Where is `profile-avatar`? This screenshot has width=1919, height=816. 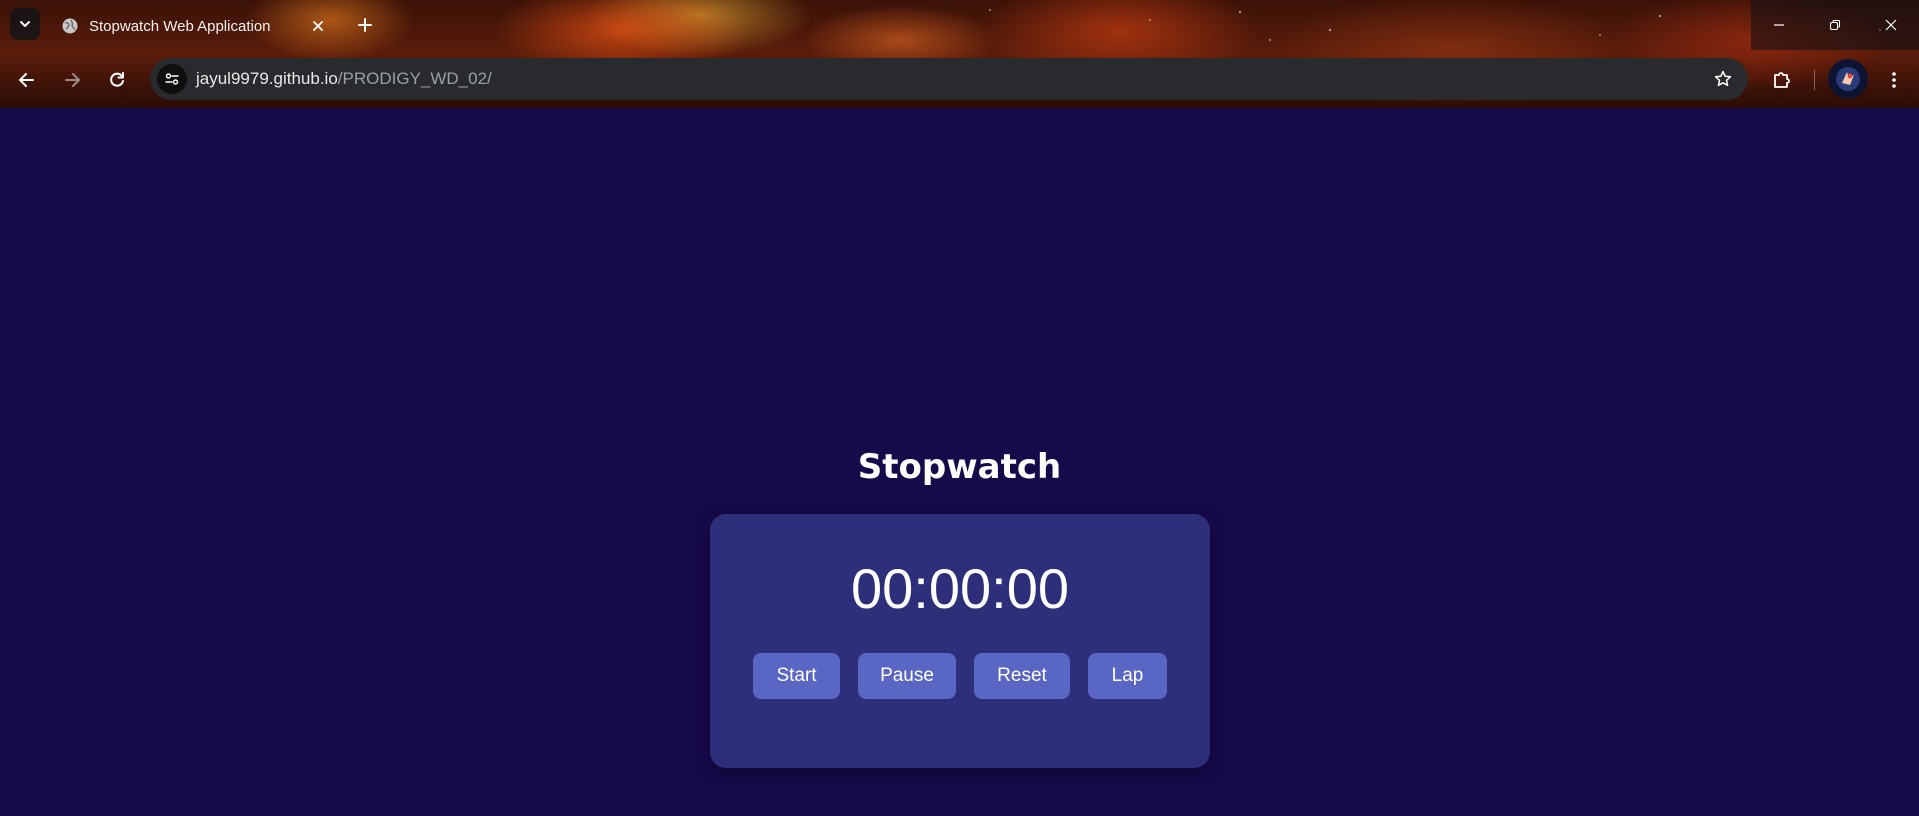
profile-avatar is located at coordinates (1848, 79).